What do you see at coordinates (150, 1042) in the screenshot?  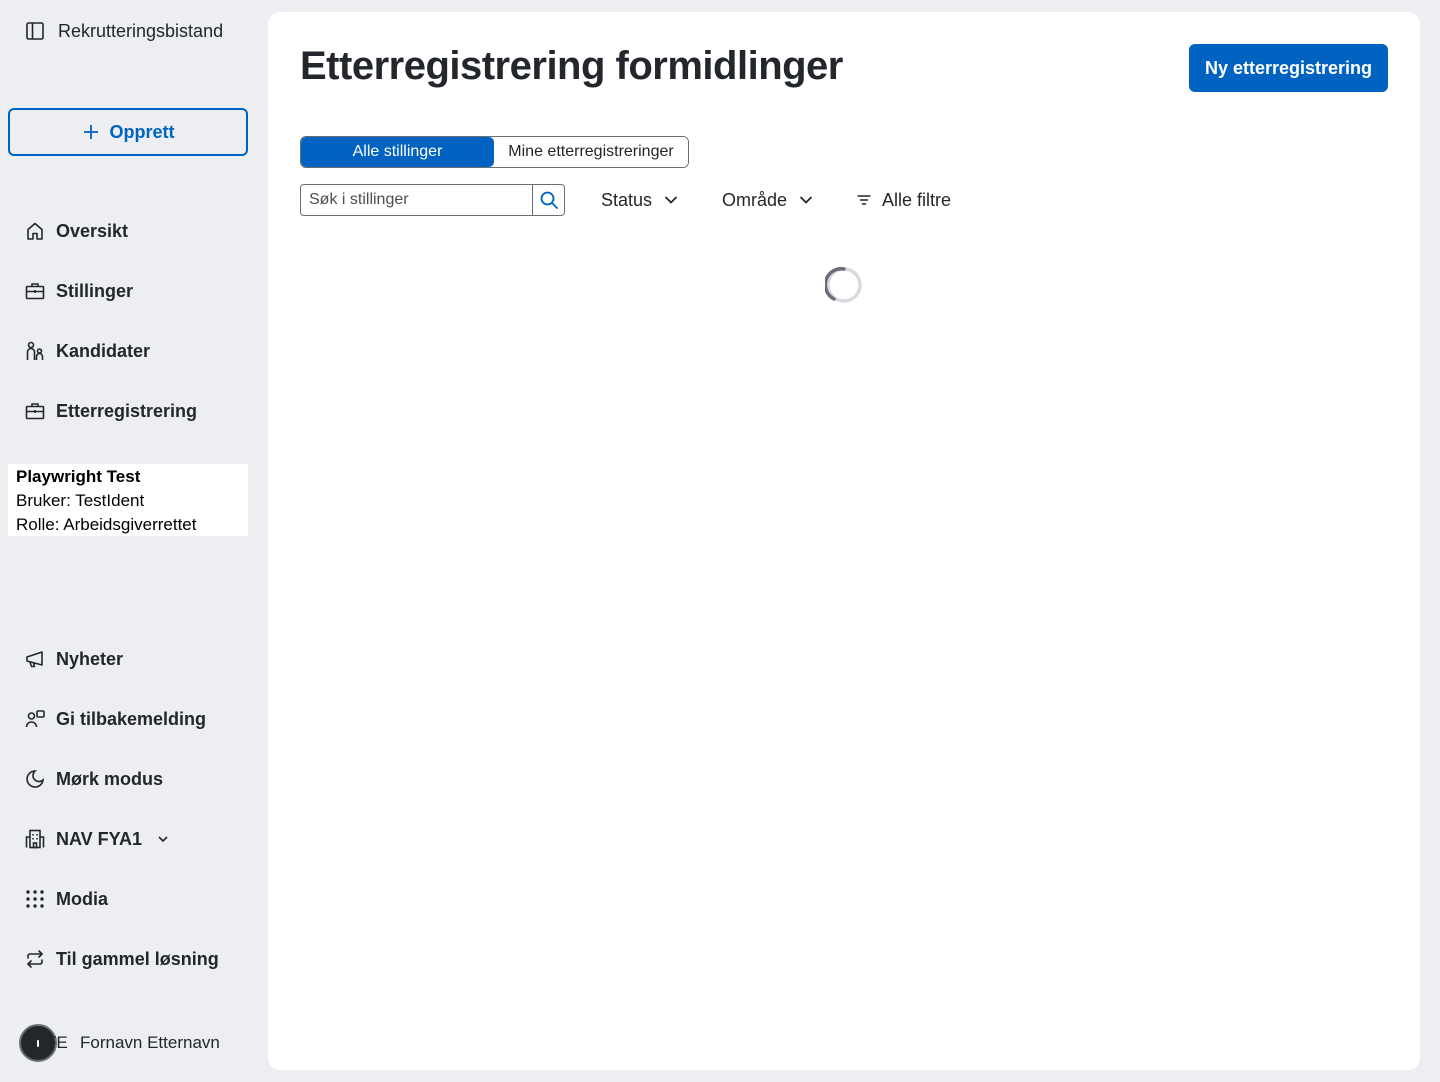 I see `profile-name: Fornavn Etternavn` at bounding box center [150, 1042].